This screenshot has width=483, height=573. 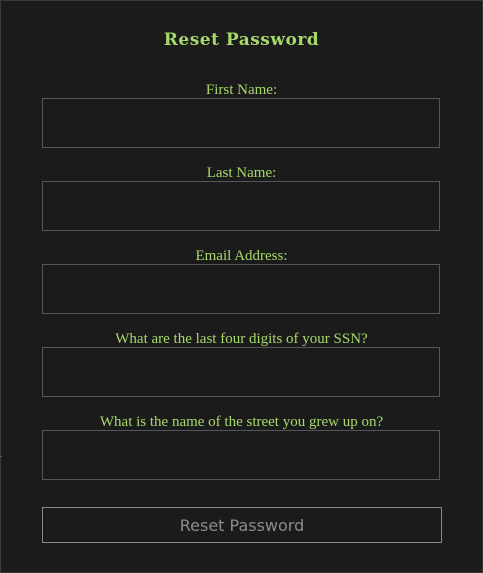 I want to click on email-address-field, so click(x=241, y=289).